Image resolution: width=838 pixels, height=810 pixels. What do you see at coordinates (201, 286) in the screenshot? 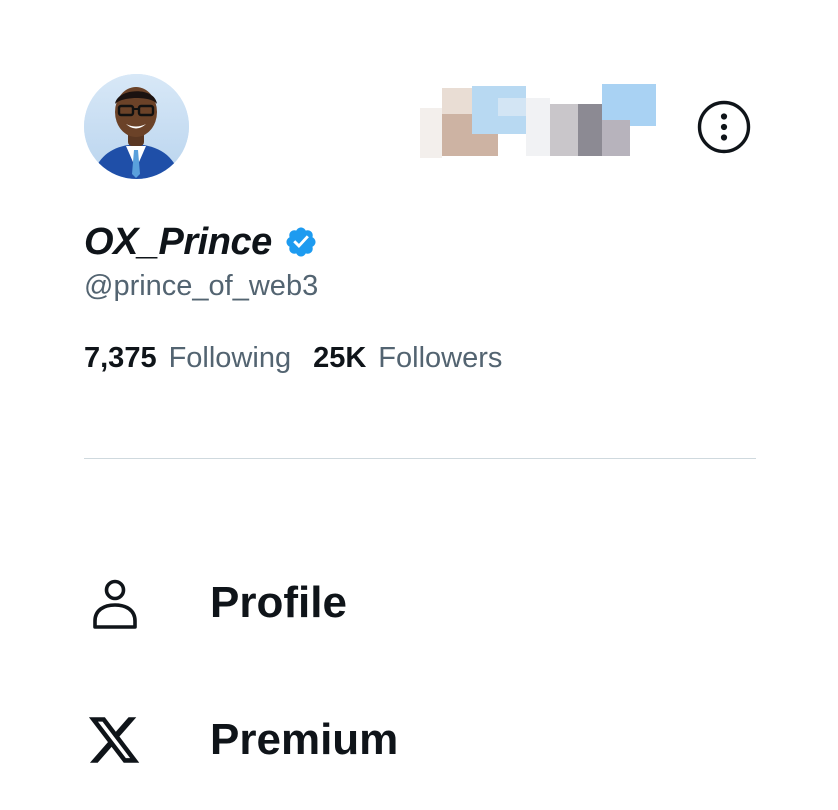
I see `user-handle: @prince_of_web3` at bounding box center [201, 286].